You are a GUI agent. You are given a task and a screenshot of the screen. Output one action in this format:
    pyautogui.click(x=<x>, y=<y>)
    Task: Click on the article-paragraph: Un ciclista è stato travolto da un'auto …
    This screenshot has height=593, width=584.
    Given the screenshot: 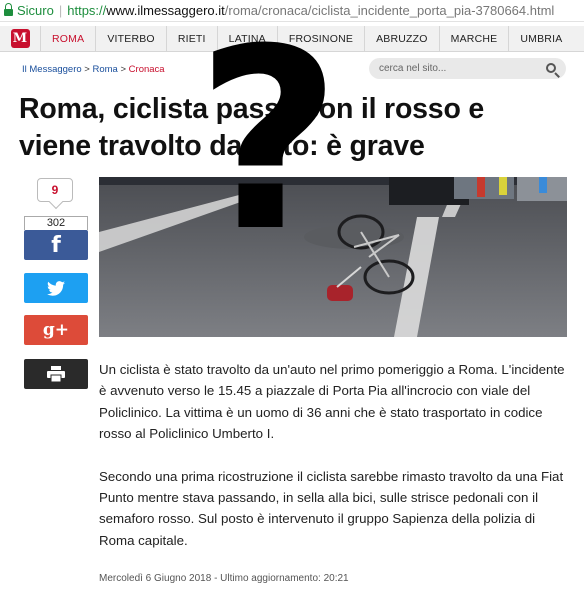 What is the action you would take?
    pyautogui.click(x=332, y=402)
    